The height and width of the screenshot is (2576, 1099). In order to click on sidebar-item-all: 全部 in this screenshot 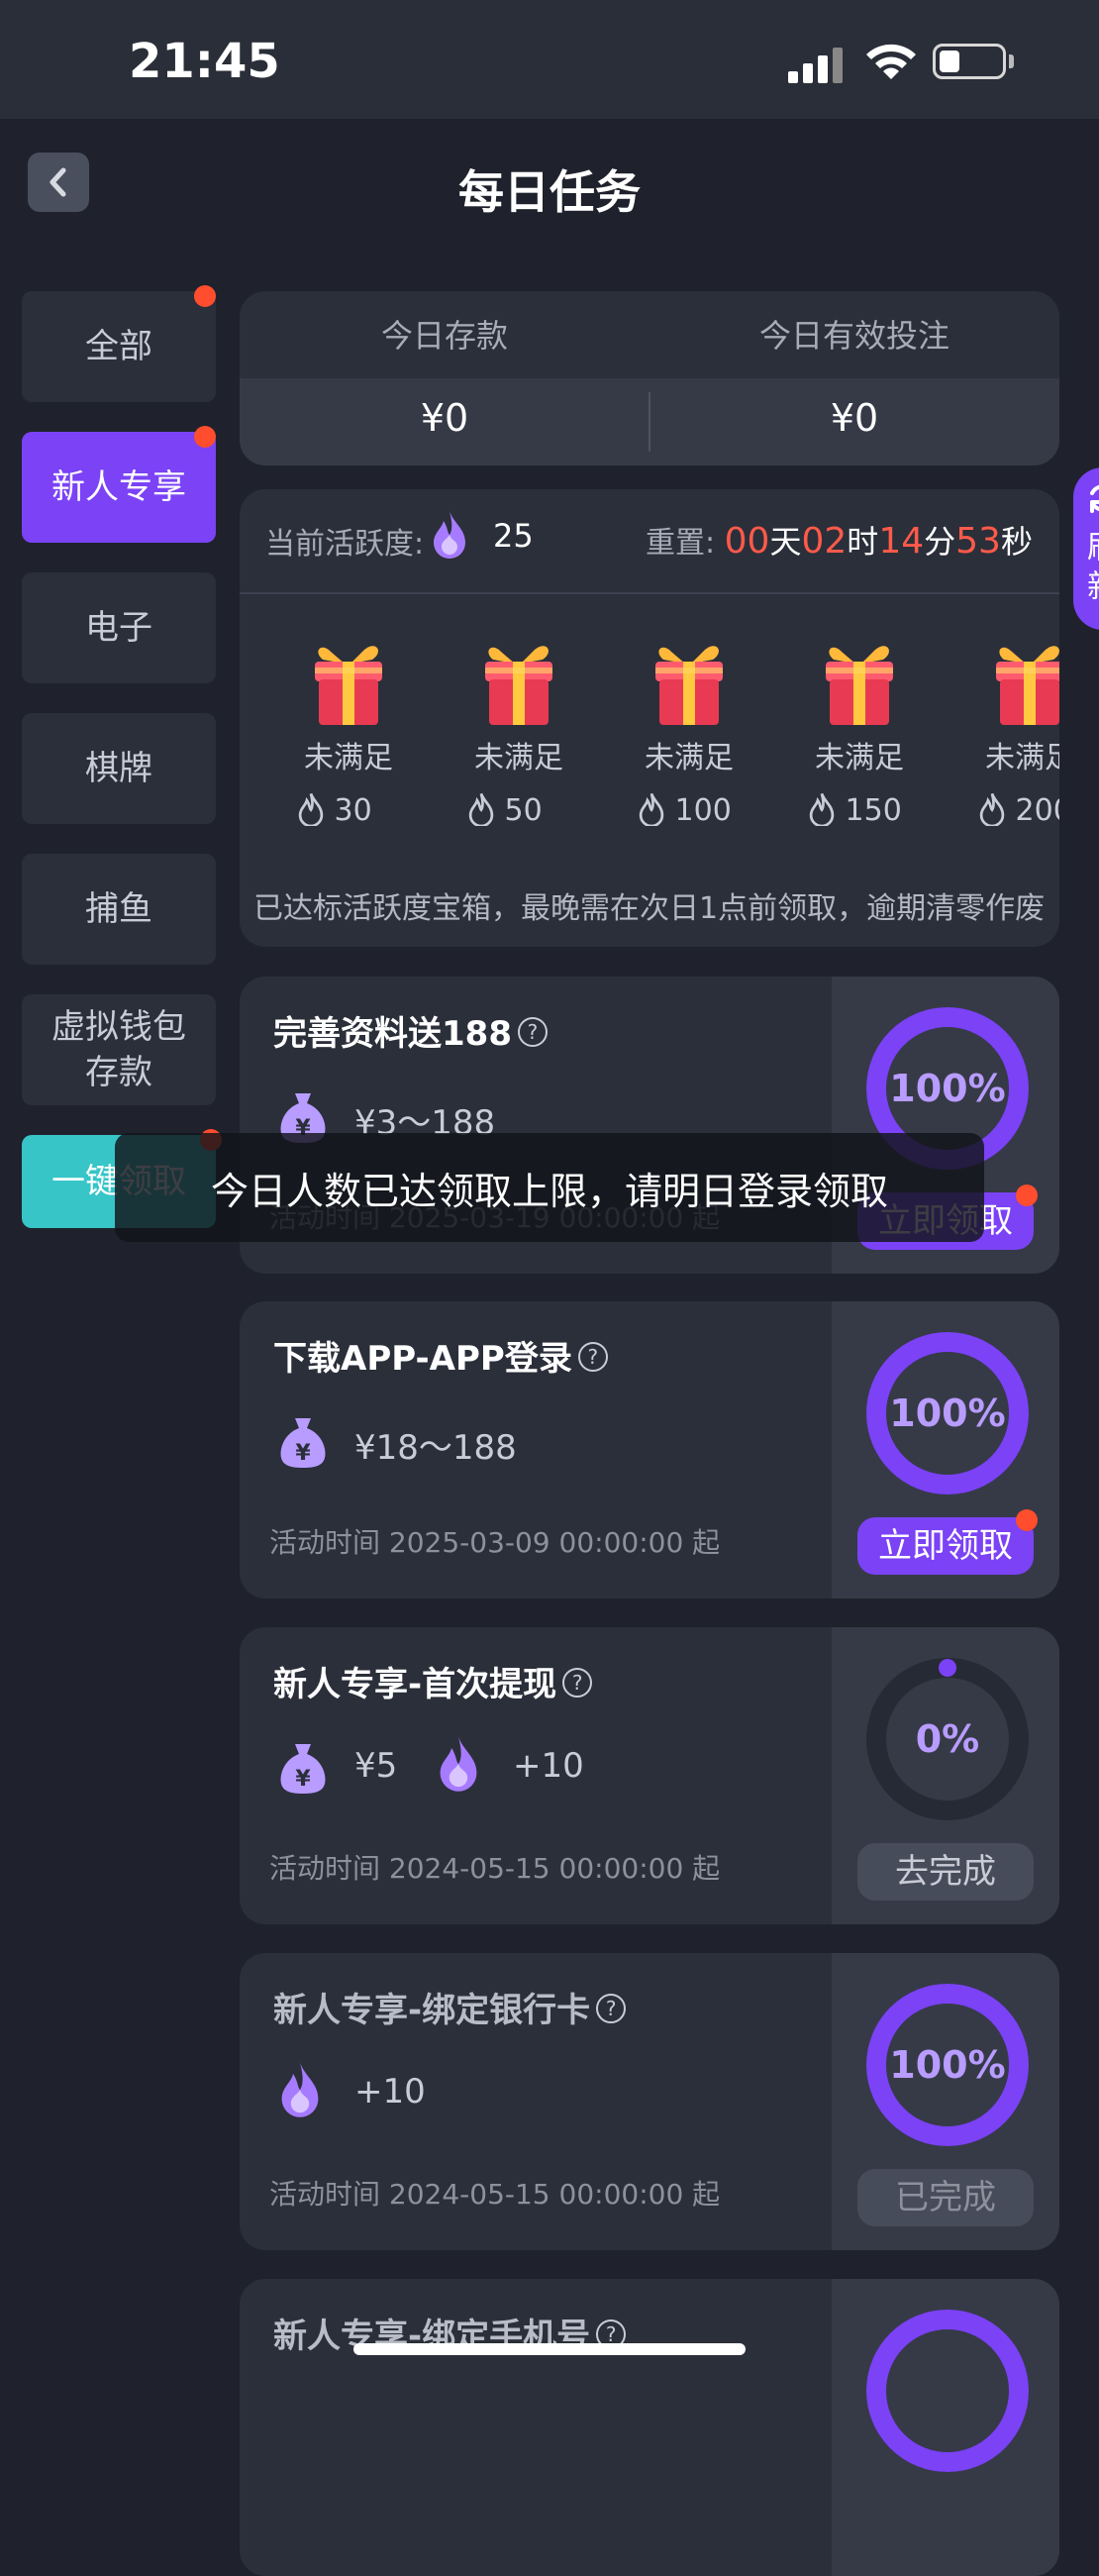, I will do `click(119, 346)`.